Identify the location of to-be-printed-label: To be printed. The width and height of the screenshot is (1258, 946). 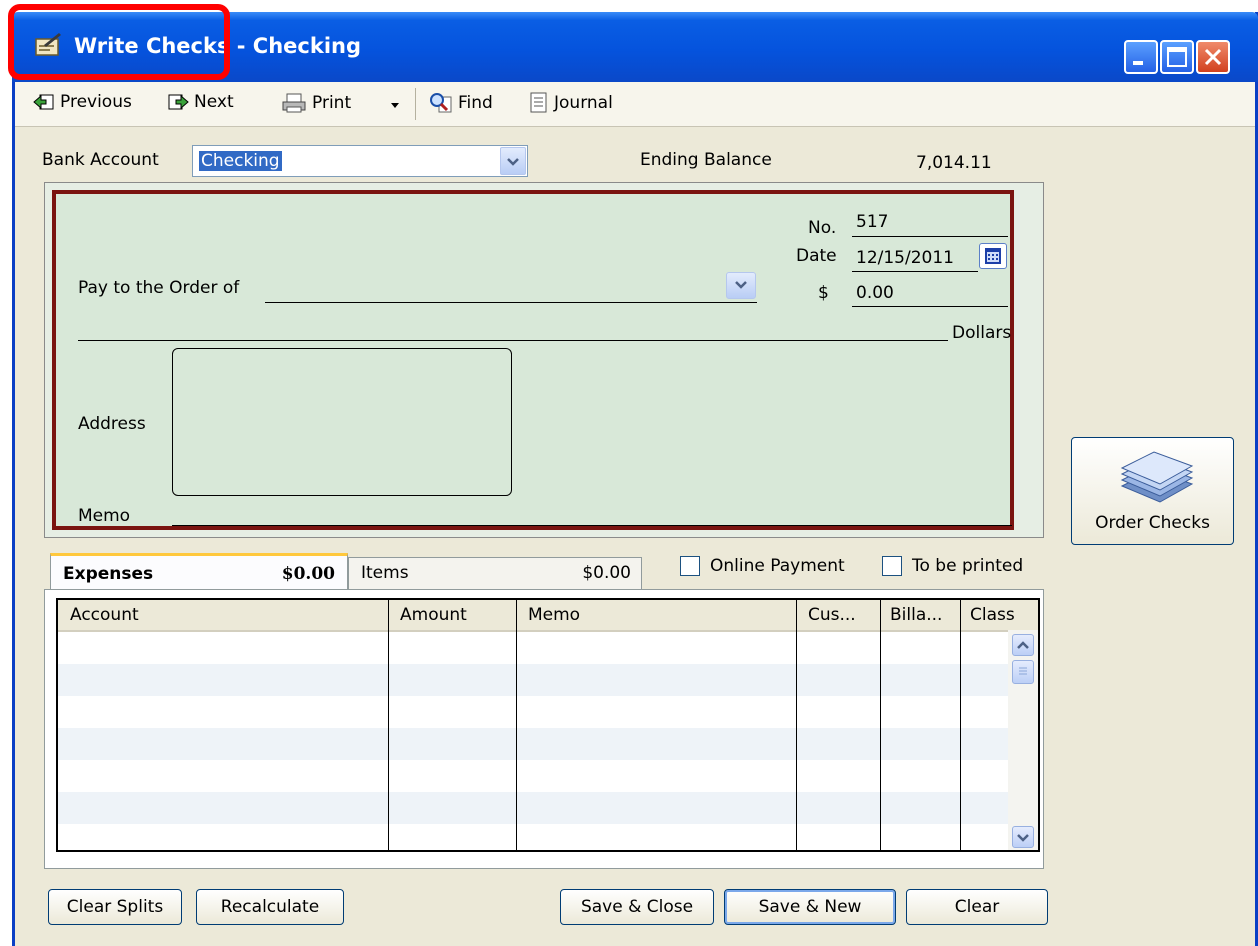
(968, 566).